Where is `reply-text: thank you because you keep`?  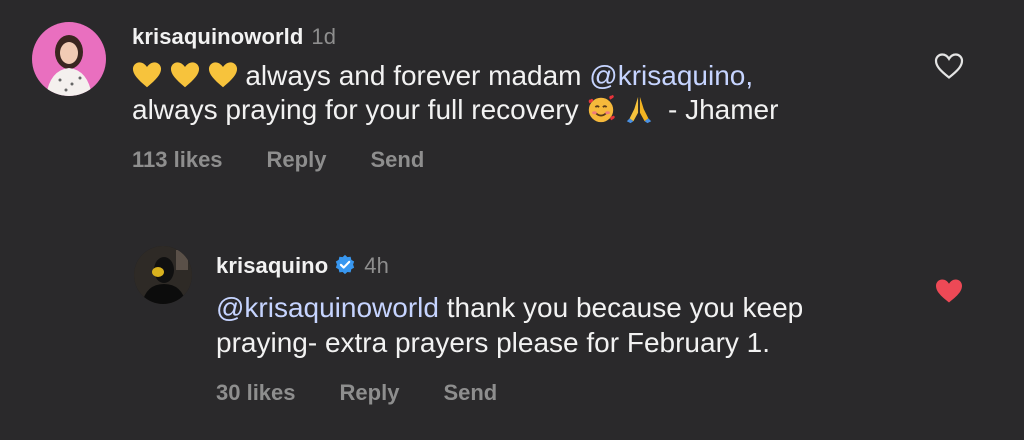 reply-text: thank you because you keep is located at coordinates (625, 307).